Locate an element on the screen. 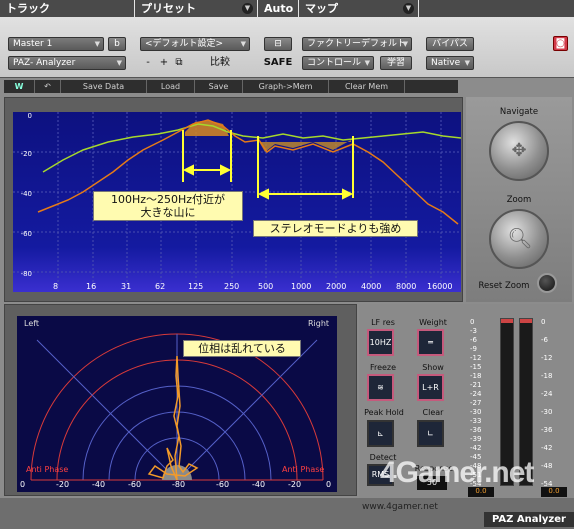 The width and height of the screenshot is (574, 529). freq-tick: 16000 is located at coordinates (440, 286).